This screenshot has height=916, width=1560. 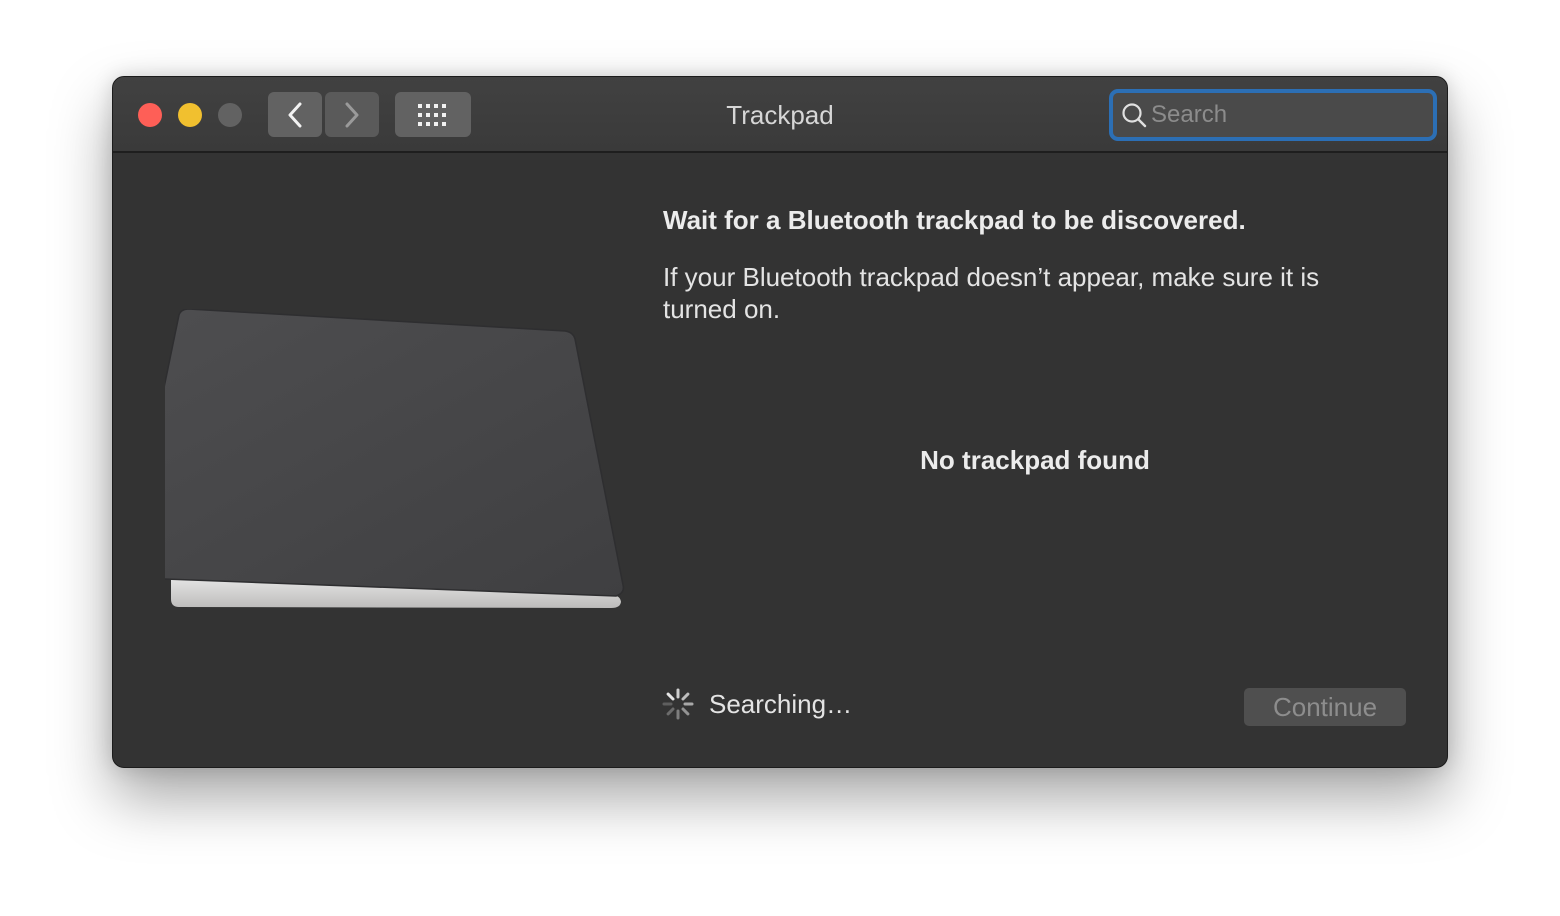 I want to click on empty-state-label: No trackpad found, so click(x=1035, y=460).